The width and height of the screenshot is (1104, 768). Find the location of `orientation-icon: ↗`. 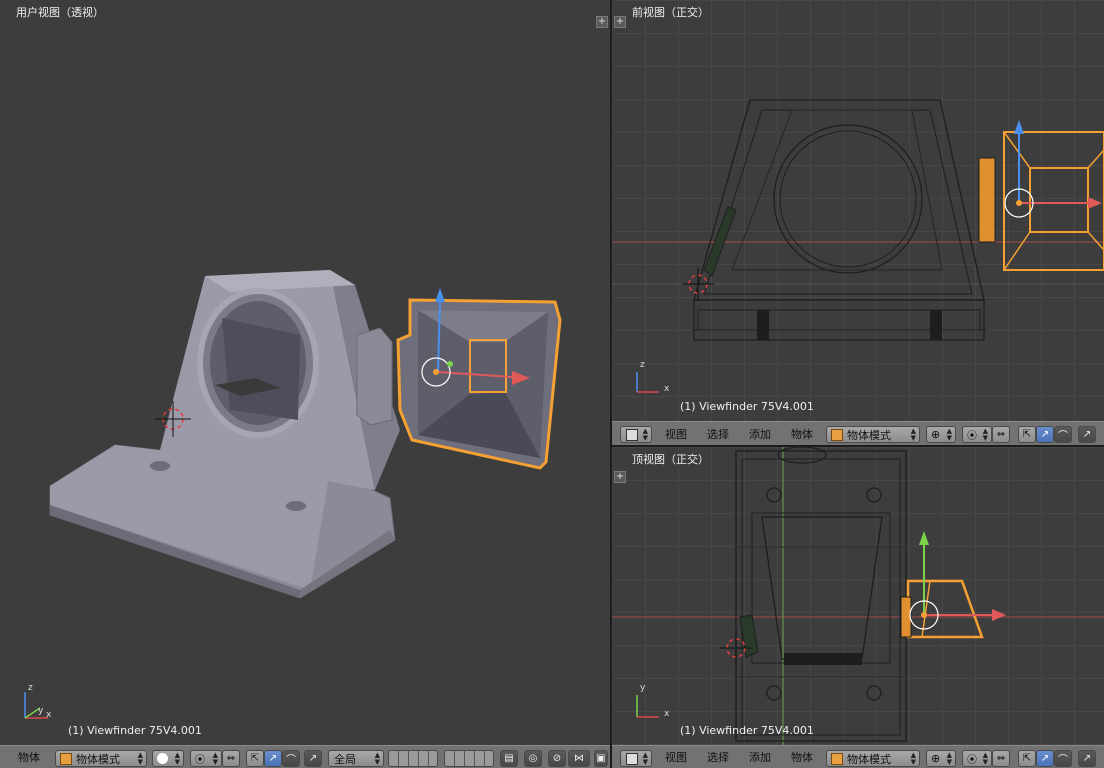

orientation-icon: ↗ is located at coordinates (1087, 758).